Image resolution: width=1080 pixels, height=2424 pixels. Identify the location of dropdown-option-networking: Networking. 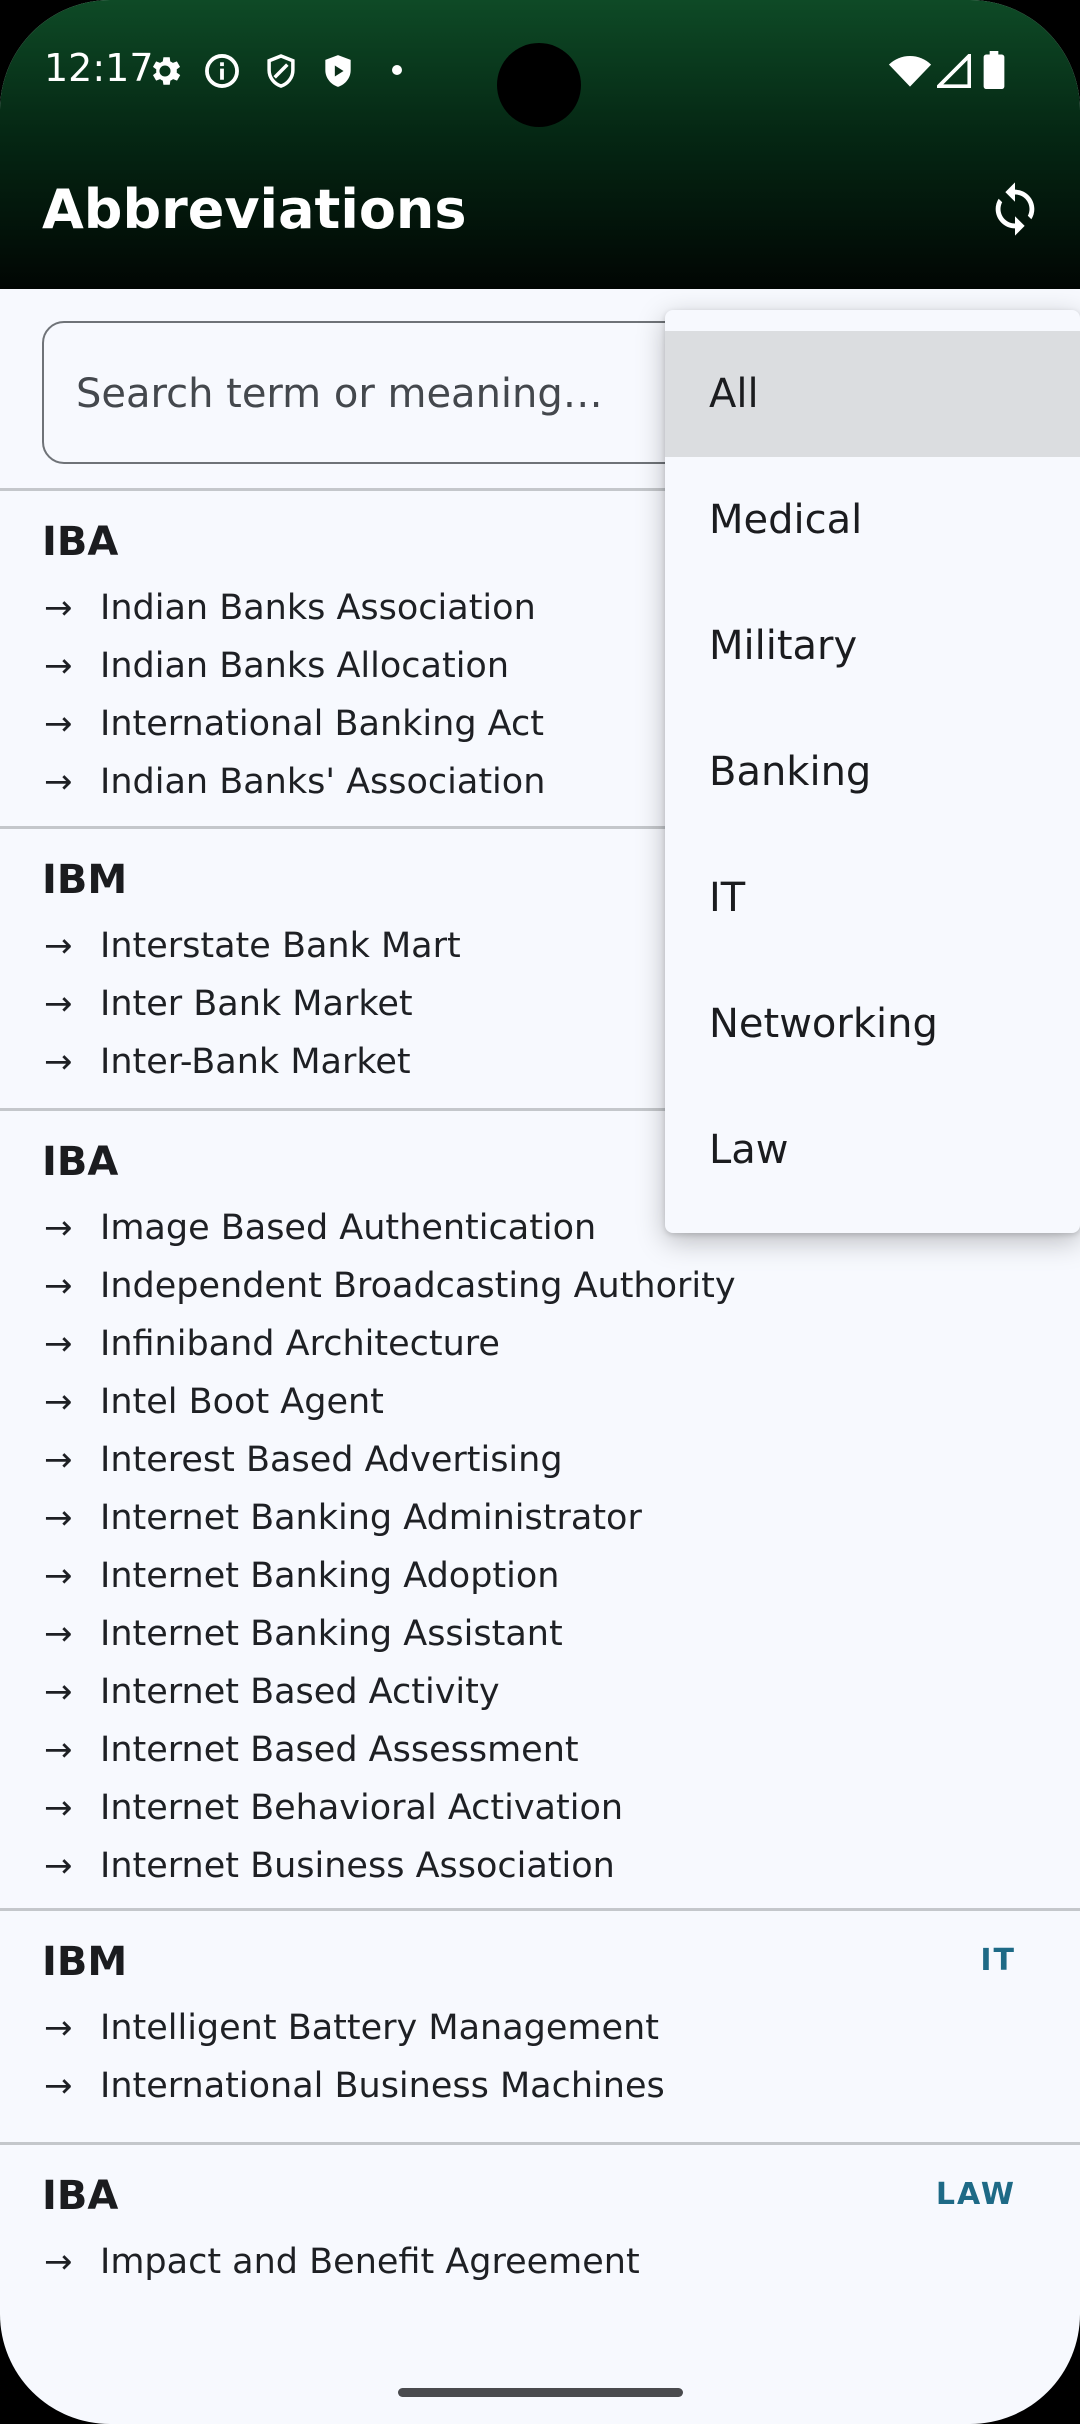
(872, 1024).